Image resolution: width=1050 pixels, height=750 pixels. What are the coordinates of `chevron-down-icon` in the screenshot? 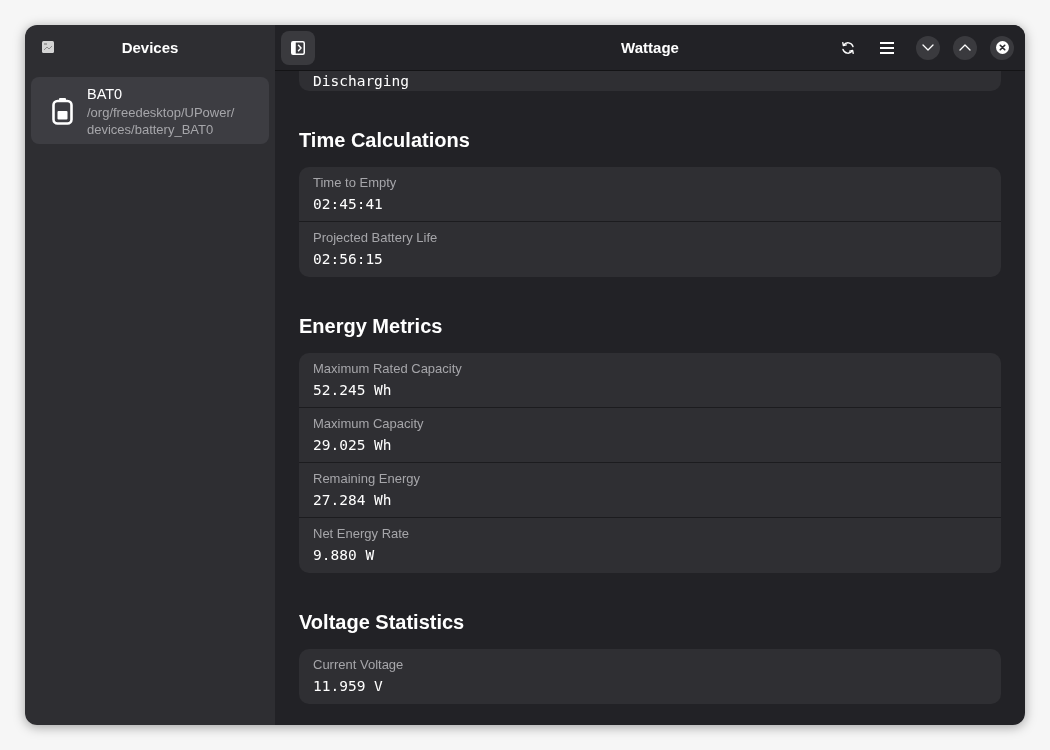 It's located at (928, 47).